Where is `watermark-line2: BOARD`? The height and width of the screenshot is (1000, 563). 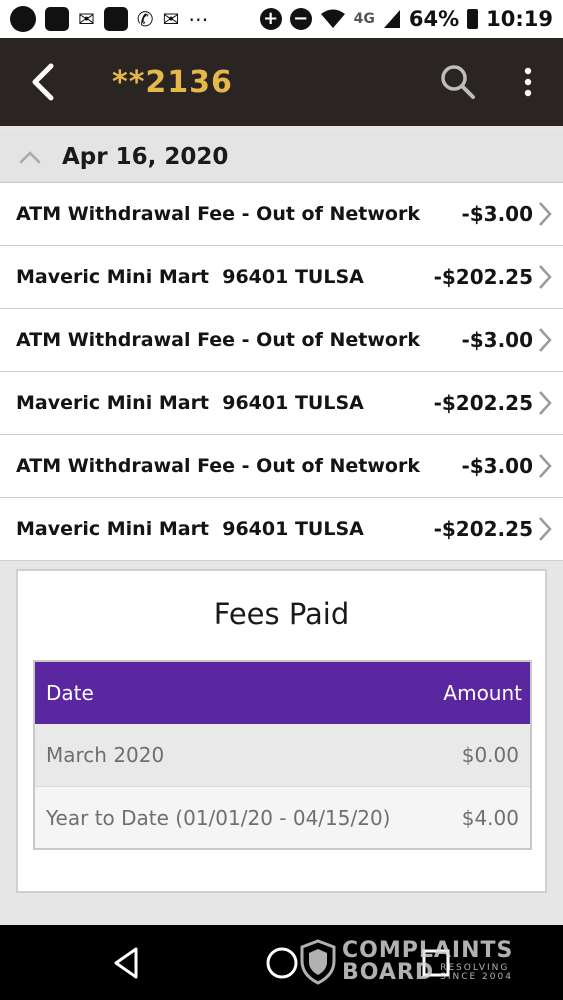
watermark-line2: BOARD is located at coordinates (388, 972).